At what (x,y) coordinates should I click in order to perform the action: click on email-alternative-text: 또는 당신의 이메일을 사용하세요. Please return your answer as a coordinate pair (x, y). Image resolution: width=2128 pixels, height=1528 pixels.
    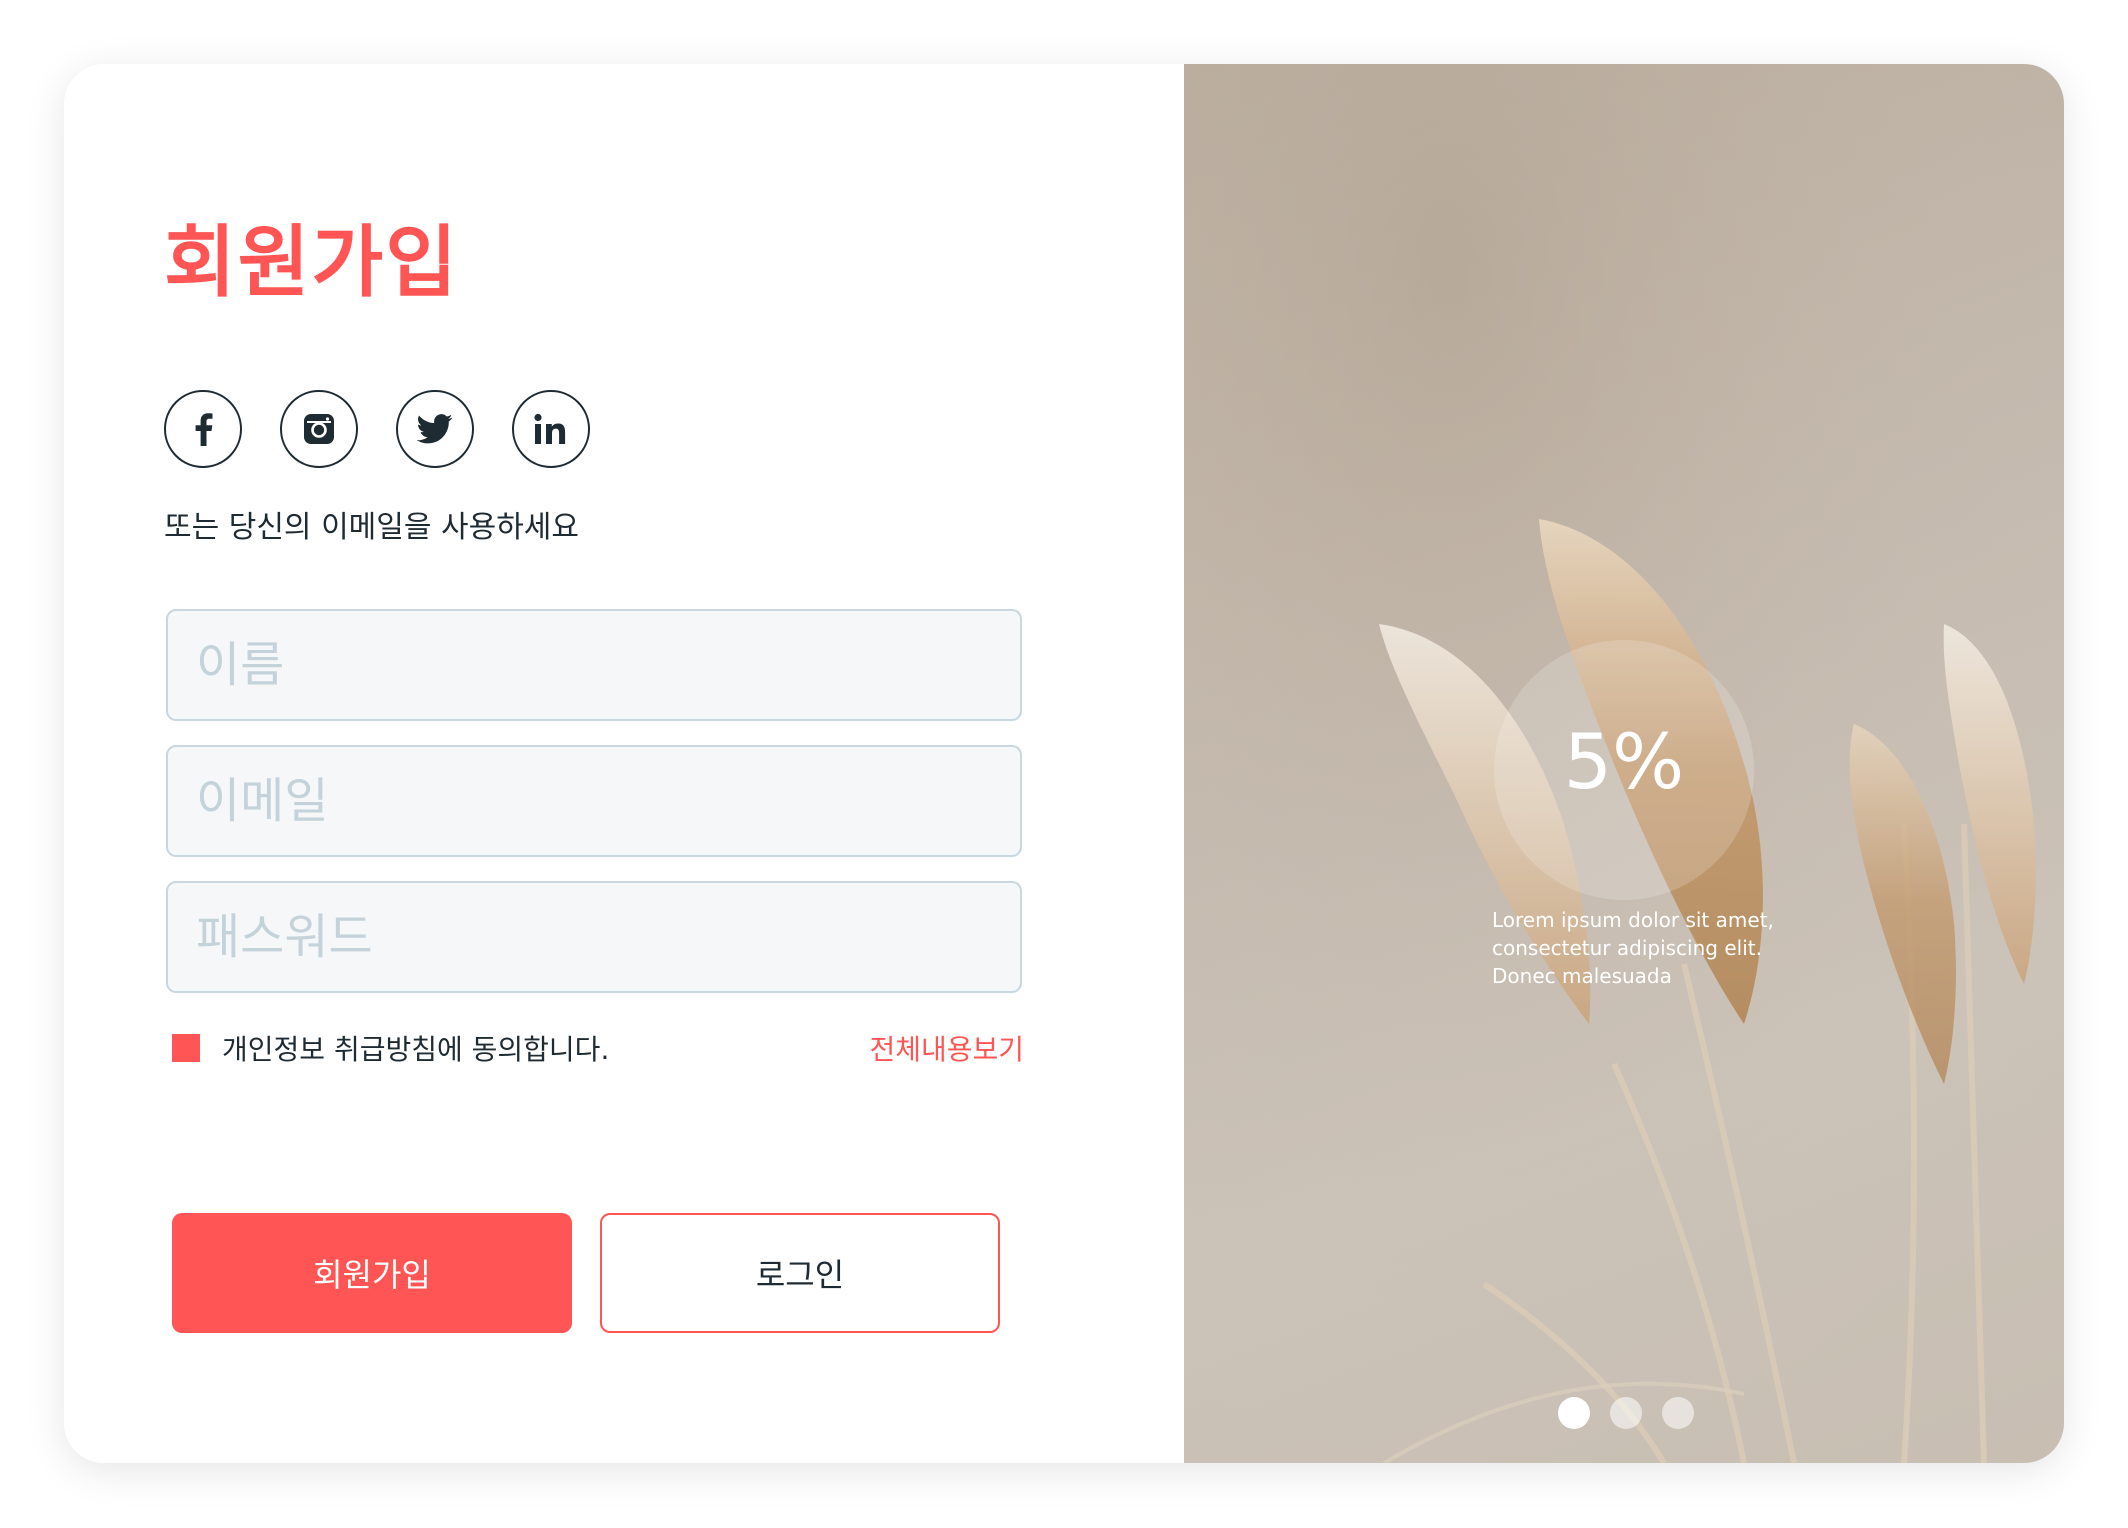
    Looking at the image, I should click on (372, 527).